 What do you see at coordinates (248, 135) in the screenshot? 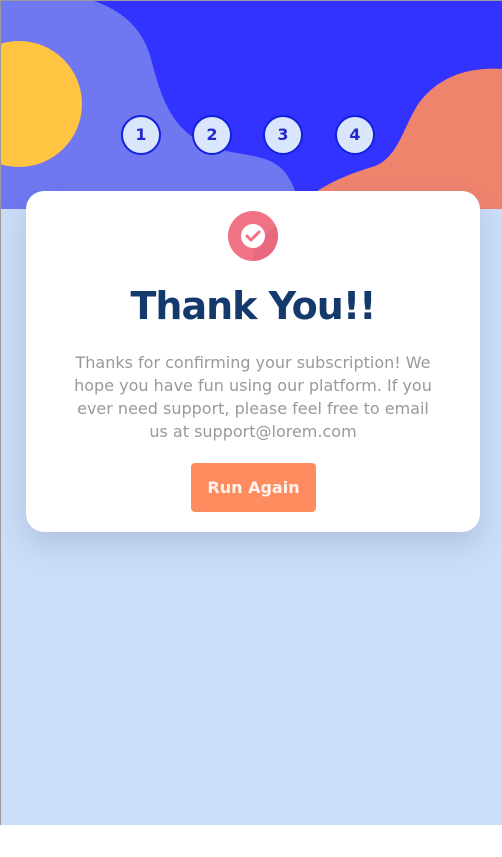
I see `progress-stepper: 1 2 3 4` at bounding box center [248, 135].